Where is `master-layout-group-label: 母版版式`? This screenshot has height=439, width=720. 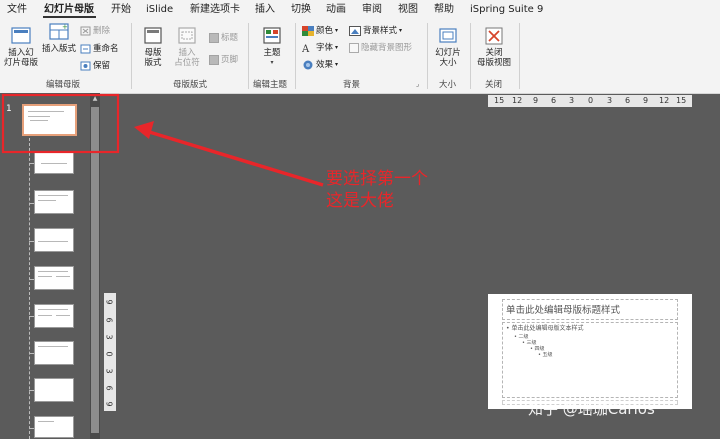
master-layout-group-label: 母版版式 is located at coordinates (190, 85).